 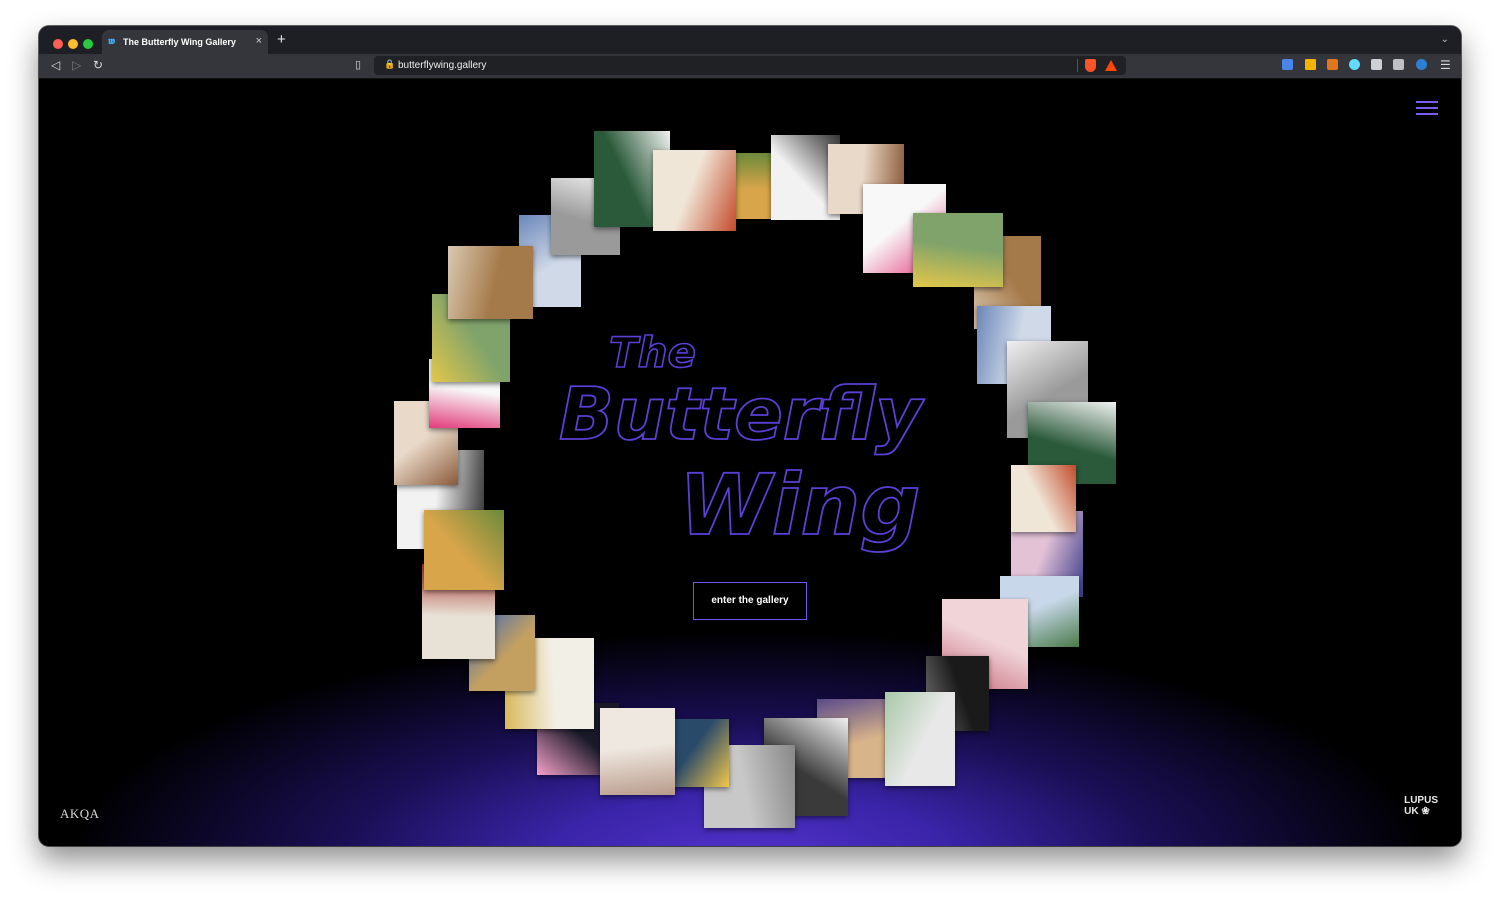 I want to click on reload-button: ↻, so click(x=98, y=65).